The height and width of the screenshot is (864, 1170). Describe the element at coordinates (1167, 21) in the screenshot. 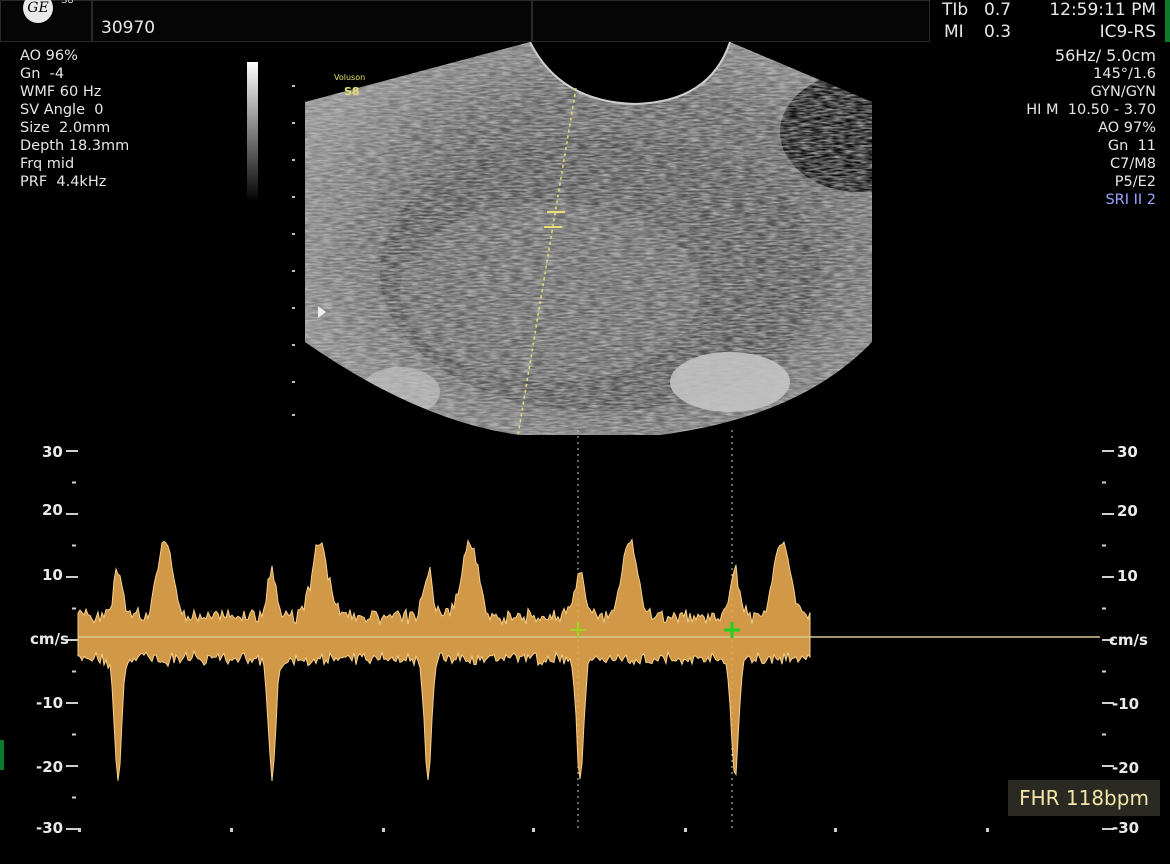

I see `green-edge` at that location.